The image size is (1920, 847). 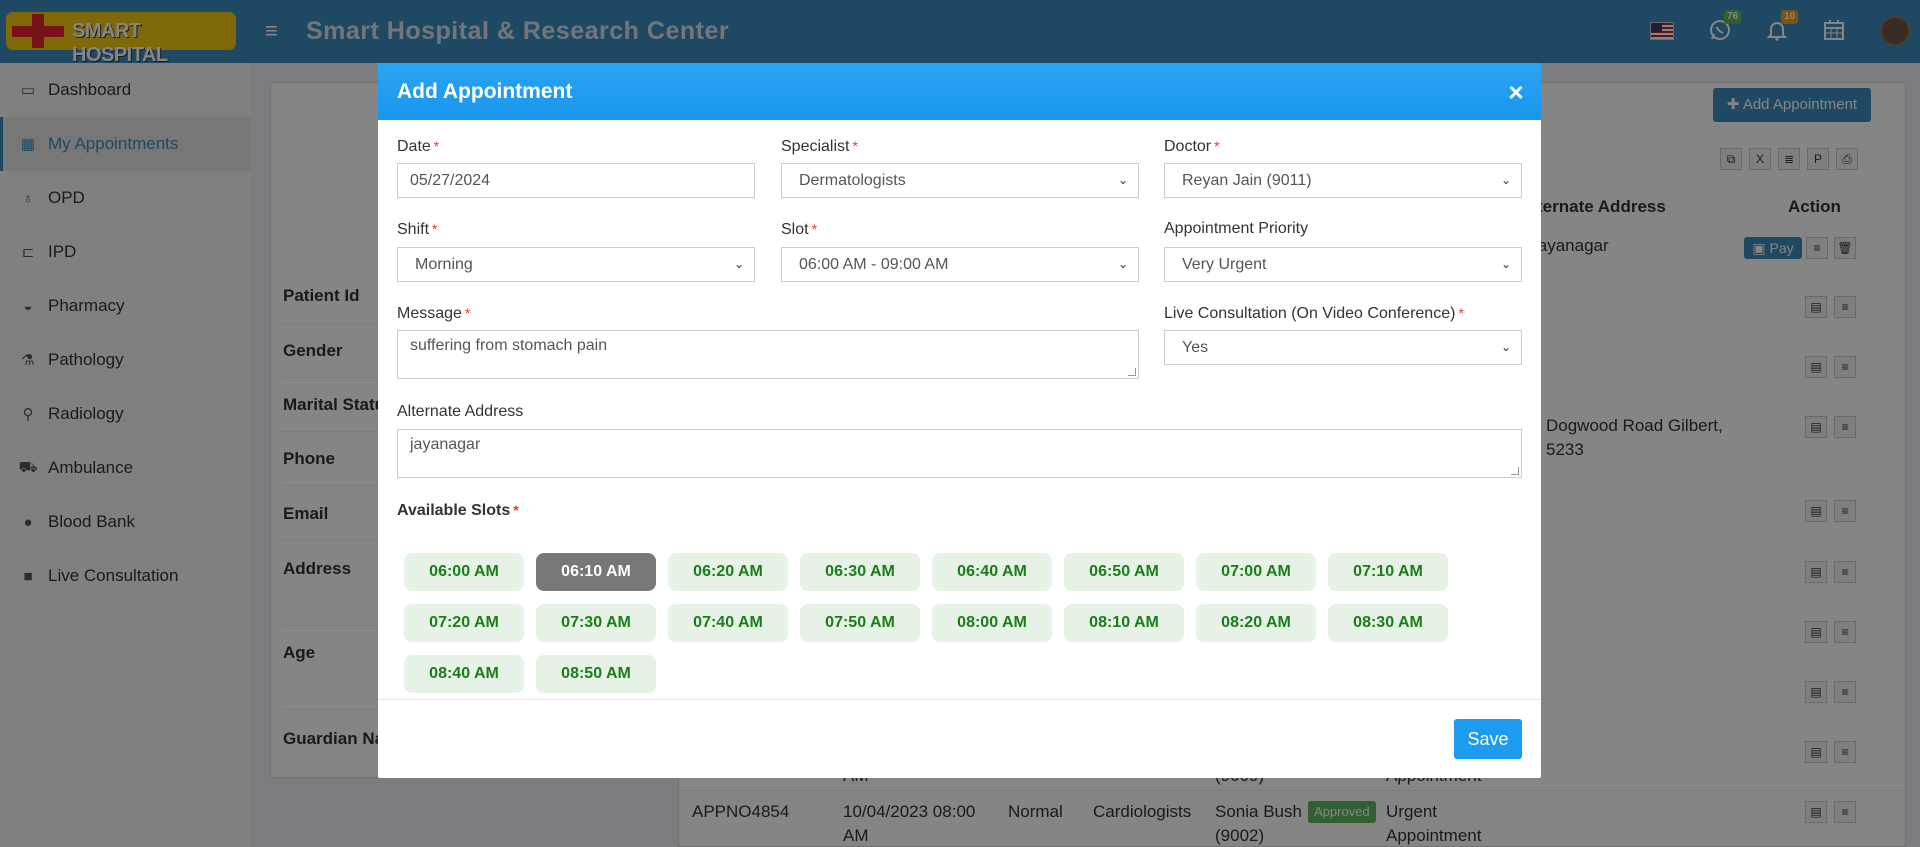 I want to click on live-consultation-label: Live Consultation (On Video Conference) *, so click(x=1314, y=313).